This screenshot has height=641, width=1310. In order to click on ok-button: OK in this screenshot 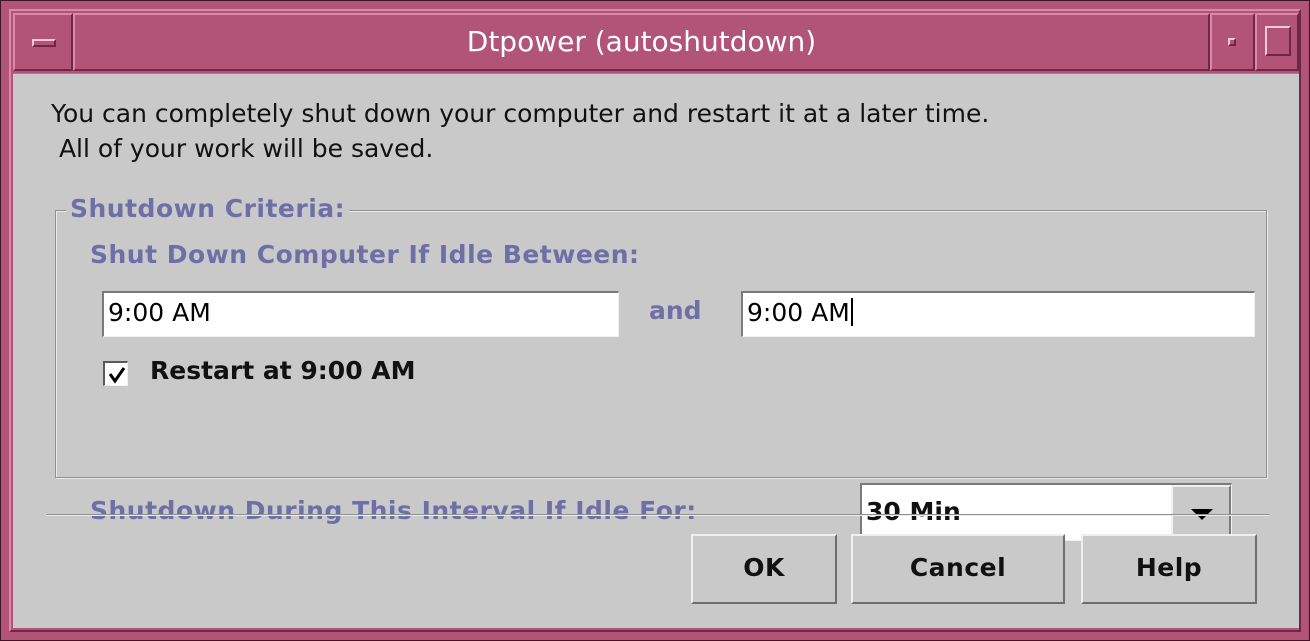, I will do `click(764, 569)`.